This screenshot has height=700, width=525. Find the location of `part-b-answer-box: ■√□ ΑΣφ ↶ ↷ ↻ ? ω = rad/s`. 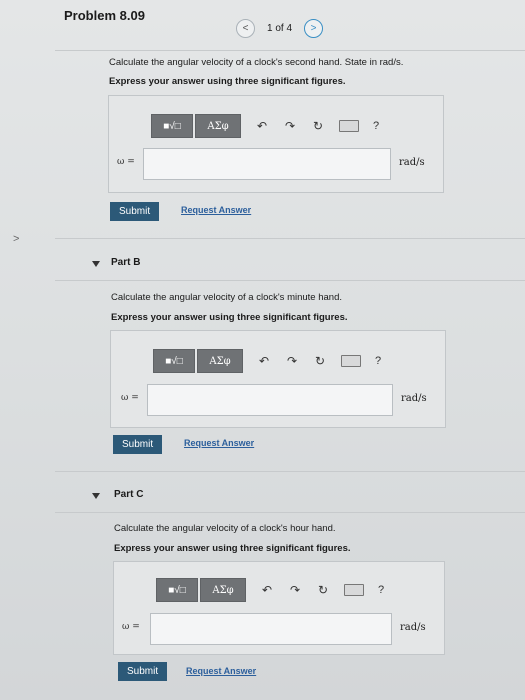

part-b-answer-box: ■√□ ΑΣφ ↶ ↷ ↻ ? ω = rad/s is located at coordinates (278, 379).